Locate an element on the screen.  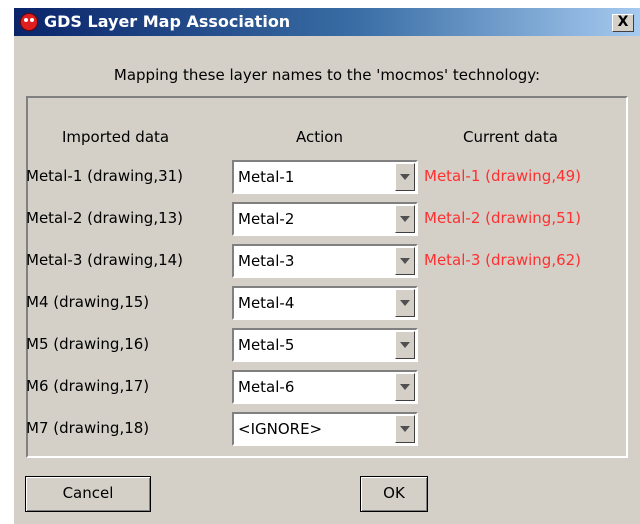
action-select-value: Metal-3 is located at coordinates (266, 261).